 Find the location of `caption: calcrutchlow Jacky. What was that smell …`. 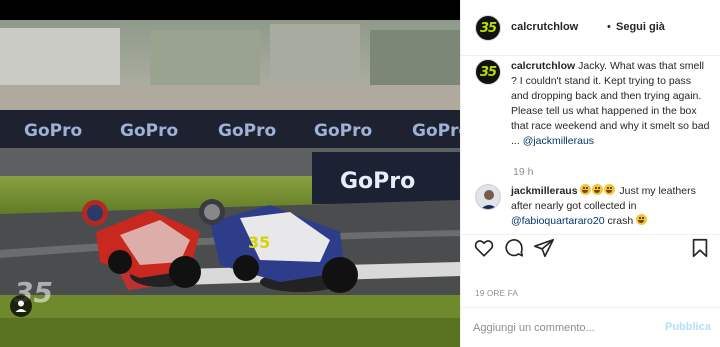

caption: calcrutchlow Jacky. What was that smell … is located at coordinates (611, 104).